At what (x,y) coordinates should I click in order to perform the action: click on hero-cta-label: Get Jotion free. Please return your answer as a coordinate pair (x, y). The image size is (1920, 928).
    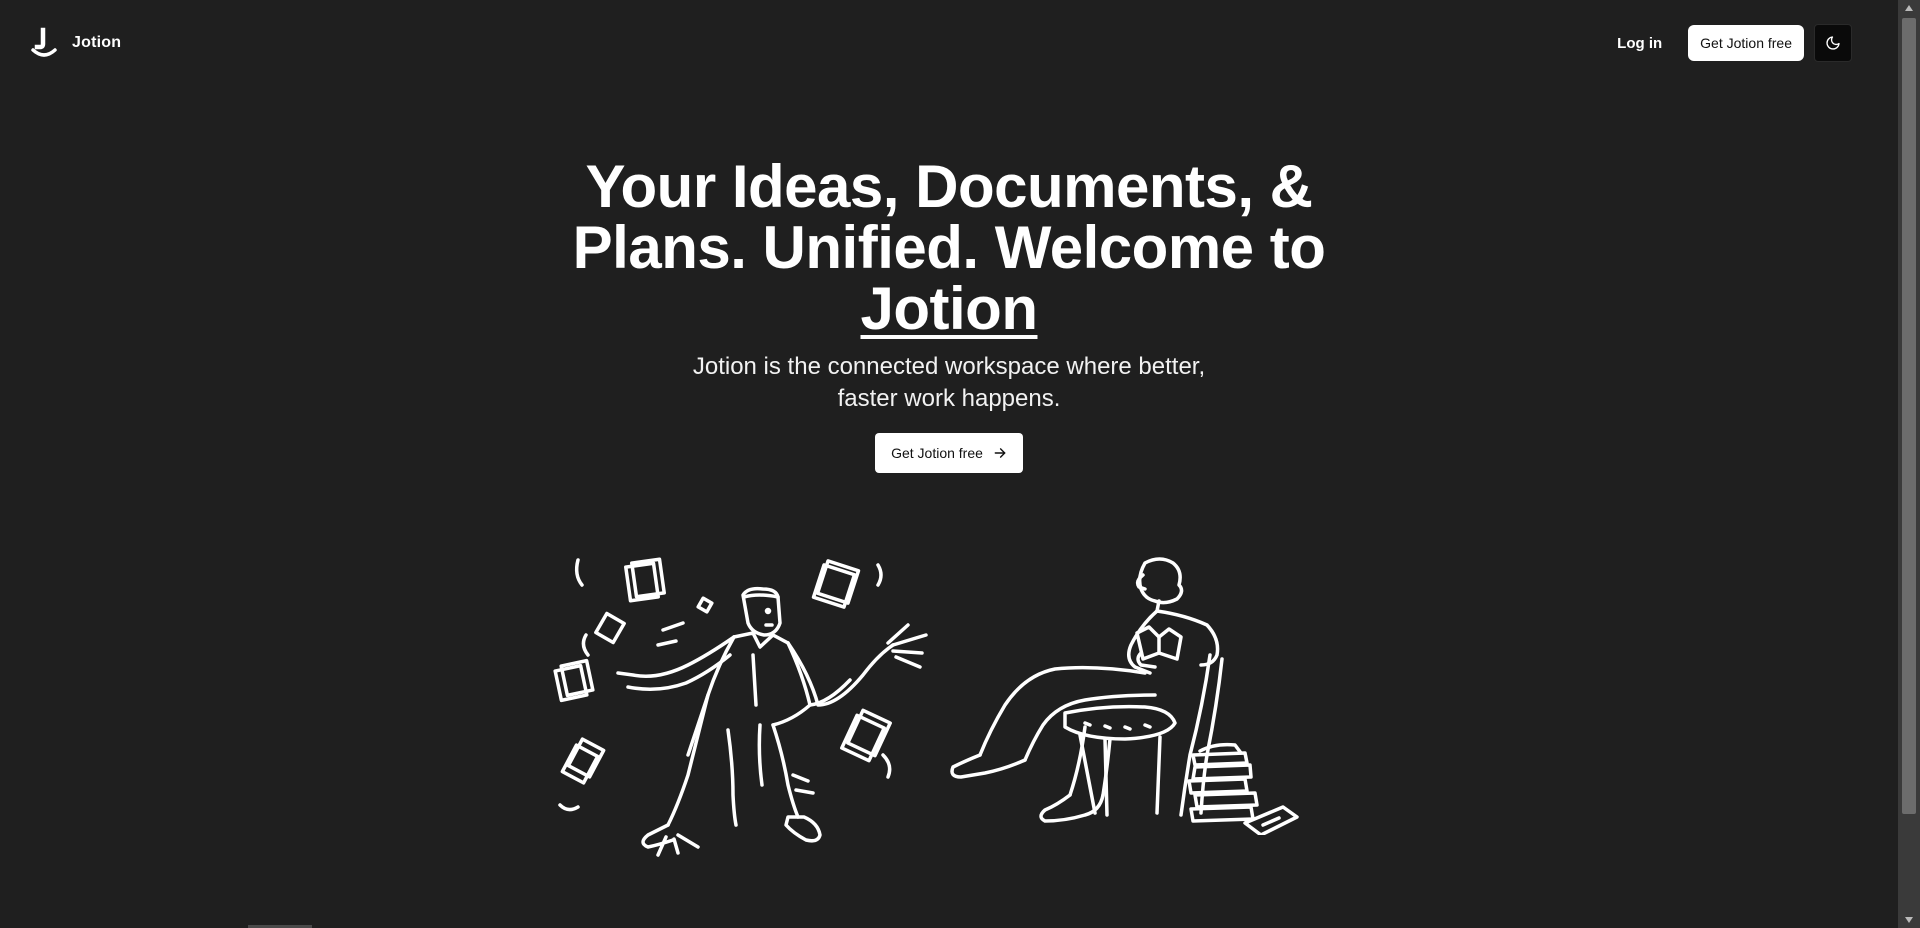
    Looking at the image, I should click on (937, 453).